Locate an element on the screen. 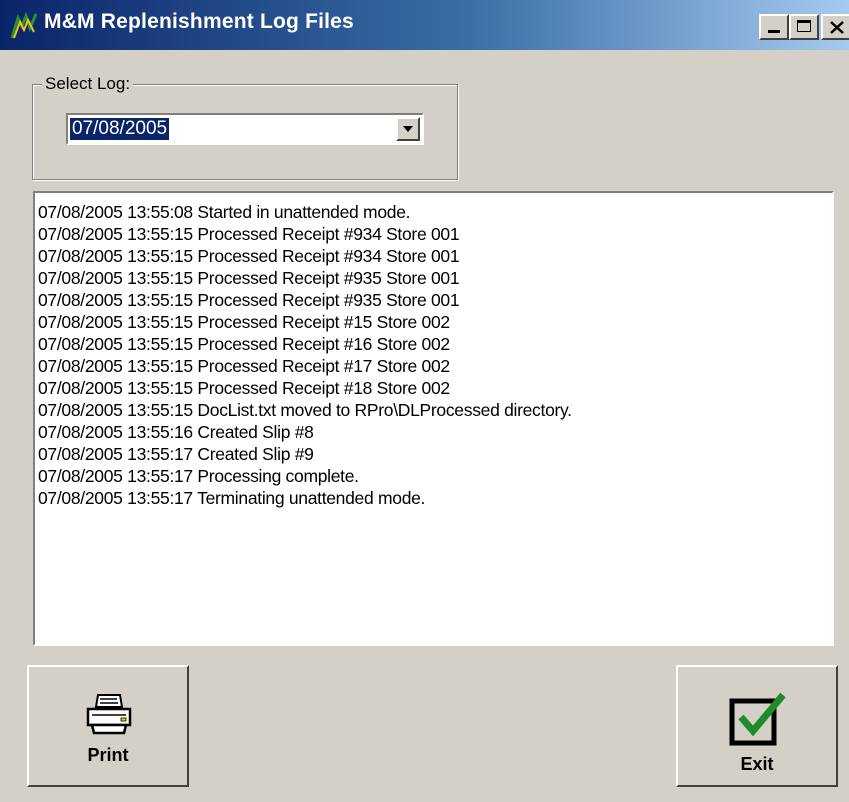 The height and width of the screenshot is (802, 849). exit-button-label: Exit is located at coordinates (757, 764).